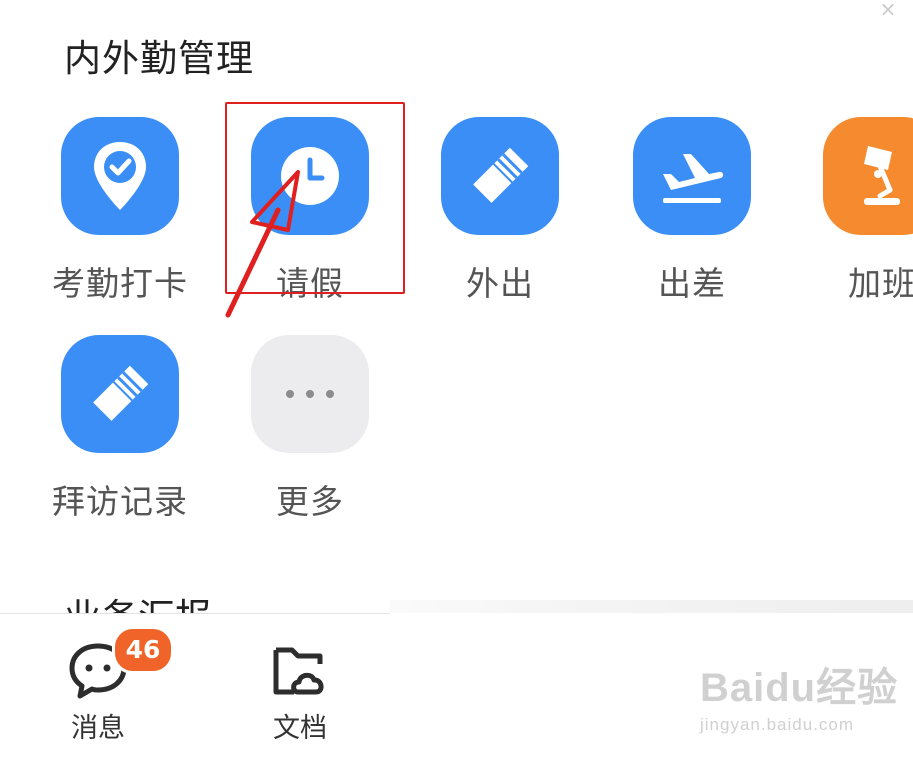 This screenshot has height=758, width=913. I want to click on app-label: 加班, so click(880, 283).